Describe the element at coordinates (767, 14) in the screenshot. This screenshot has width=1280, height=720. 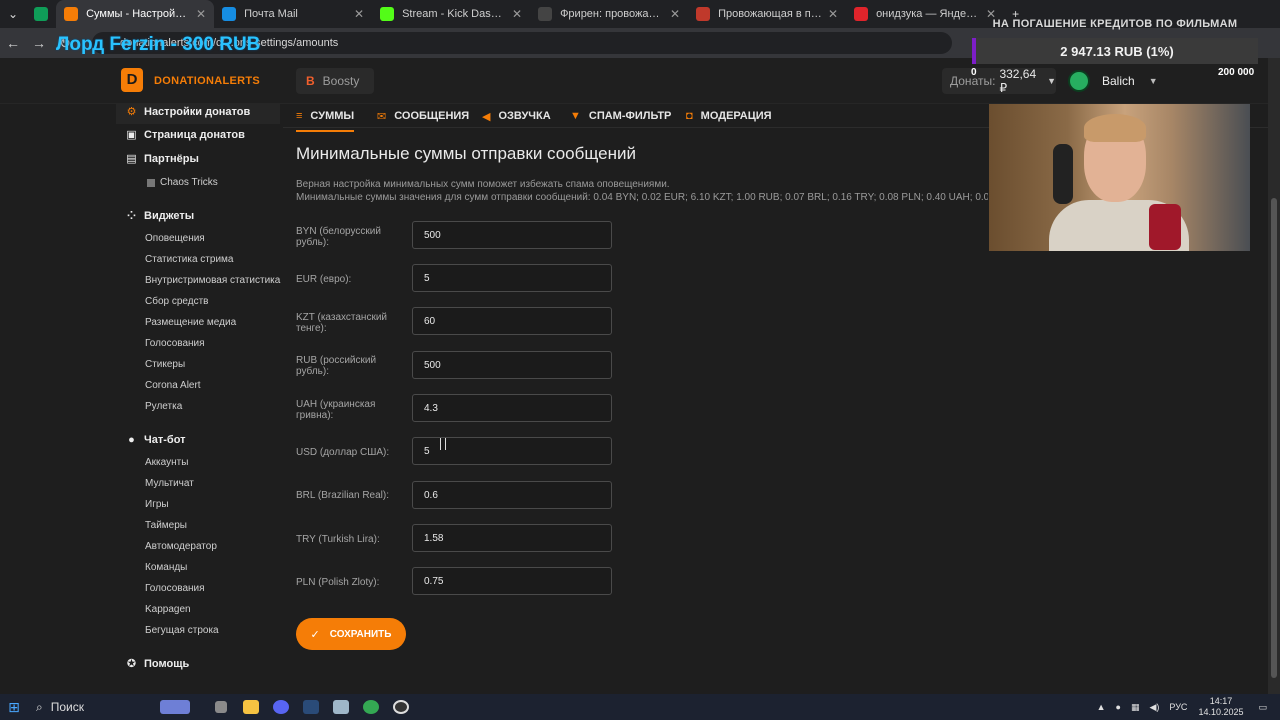
I see `browser-tab: Провожающая в последний п✕` at that location.